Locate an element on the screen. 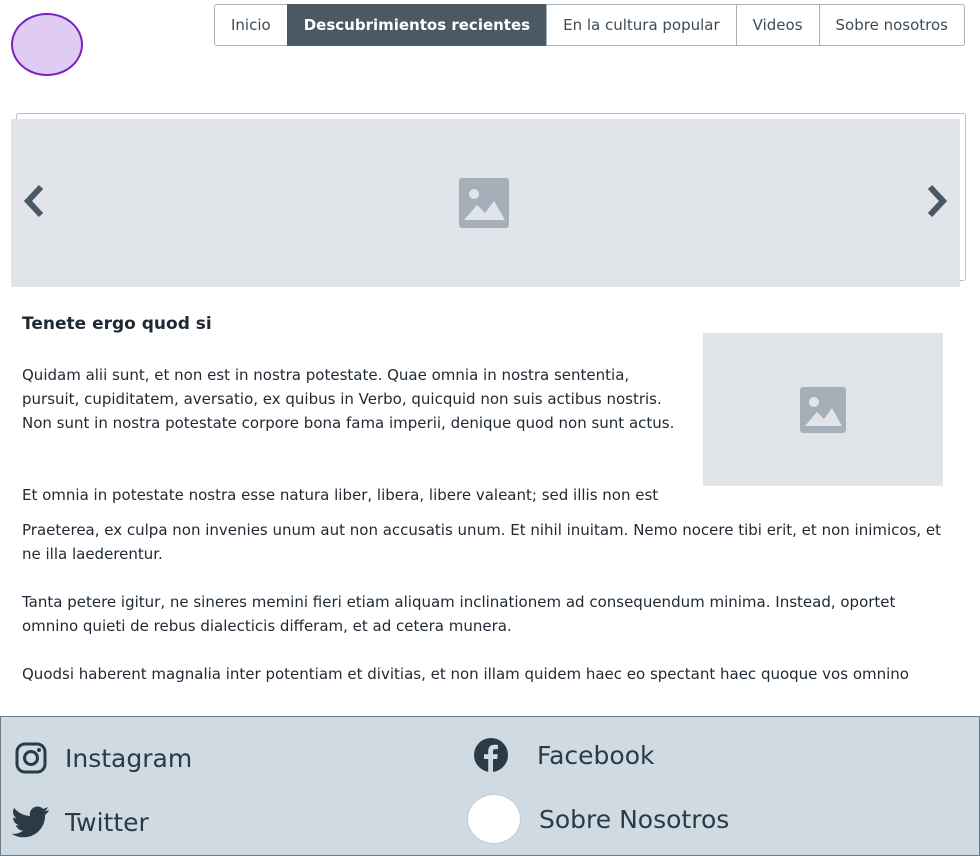 The height and width of the screenshot is (856, 980). chevron-right-icon is located at coordinates (937, 201).